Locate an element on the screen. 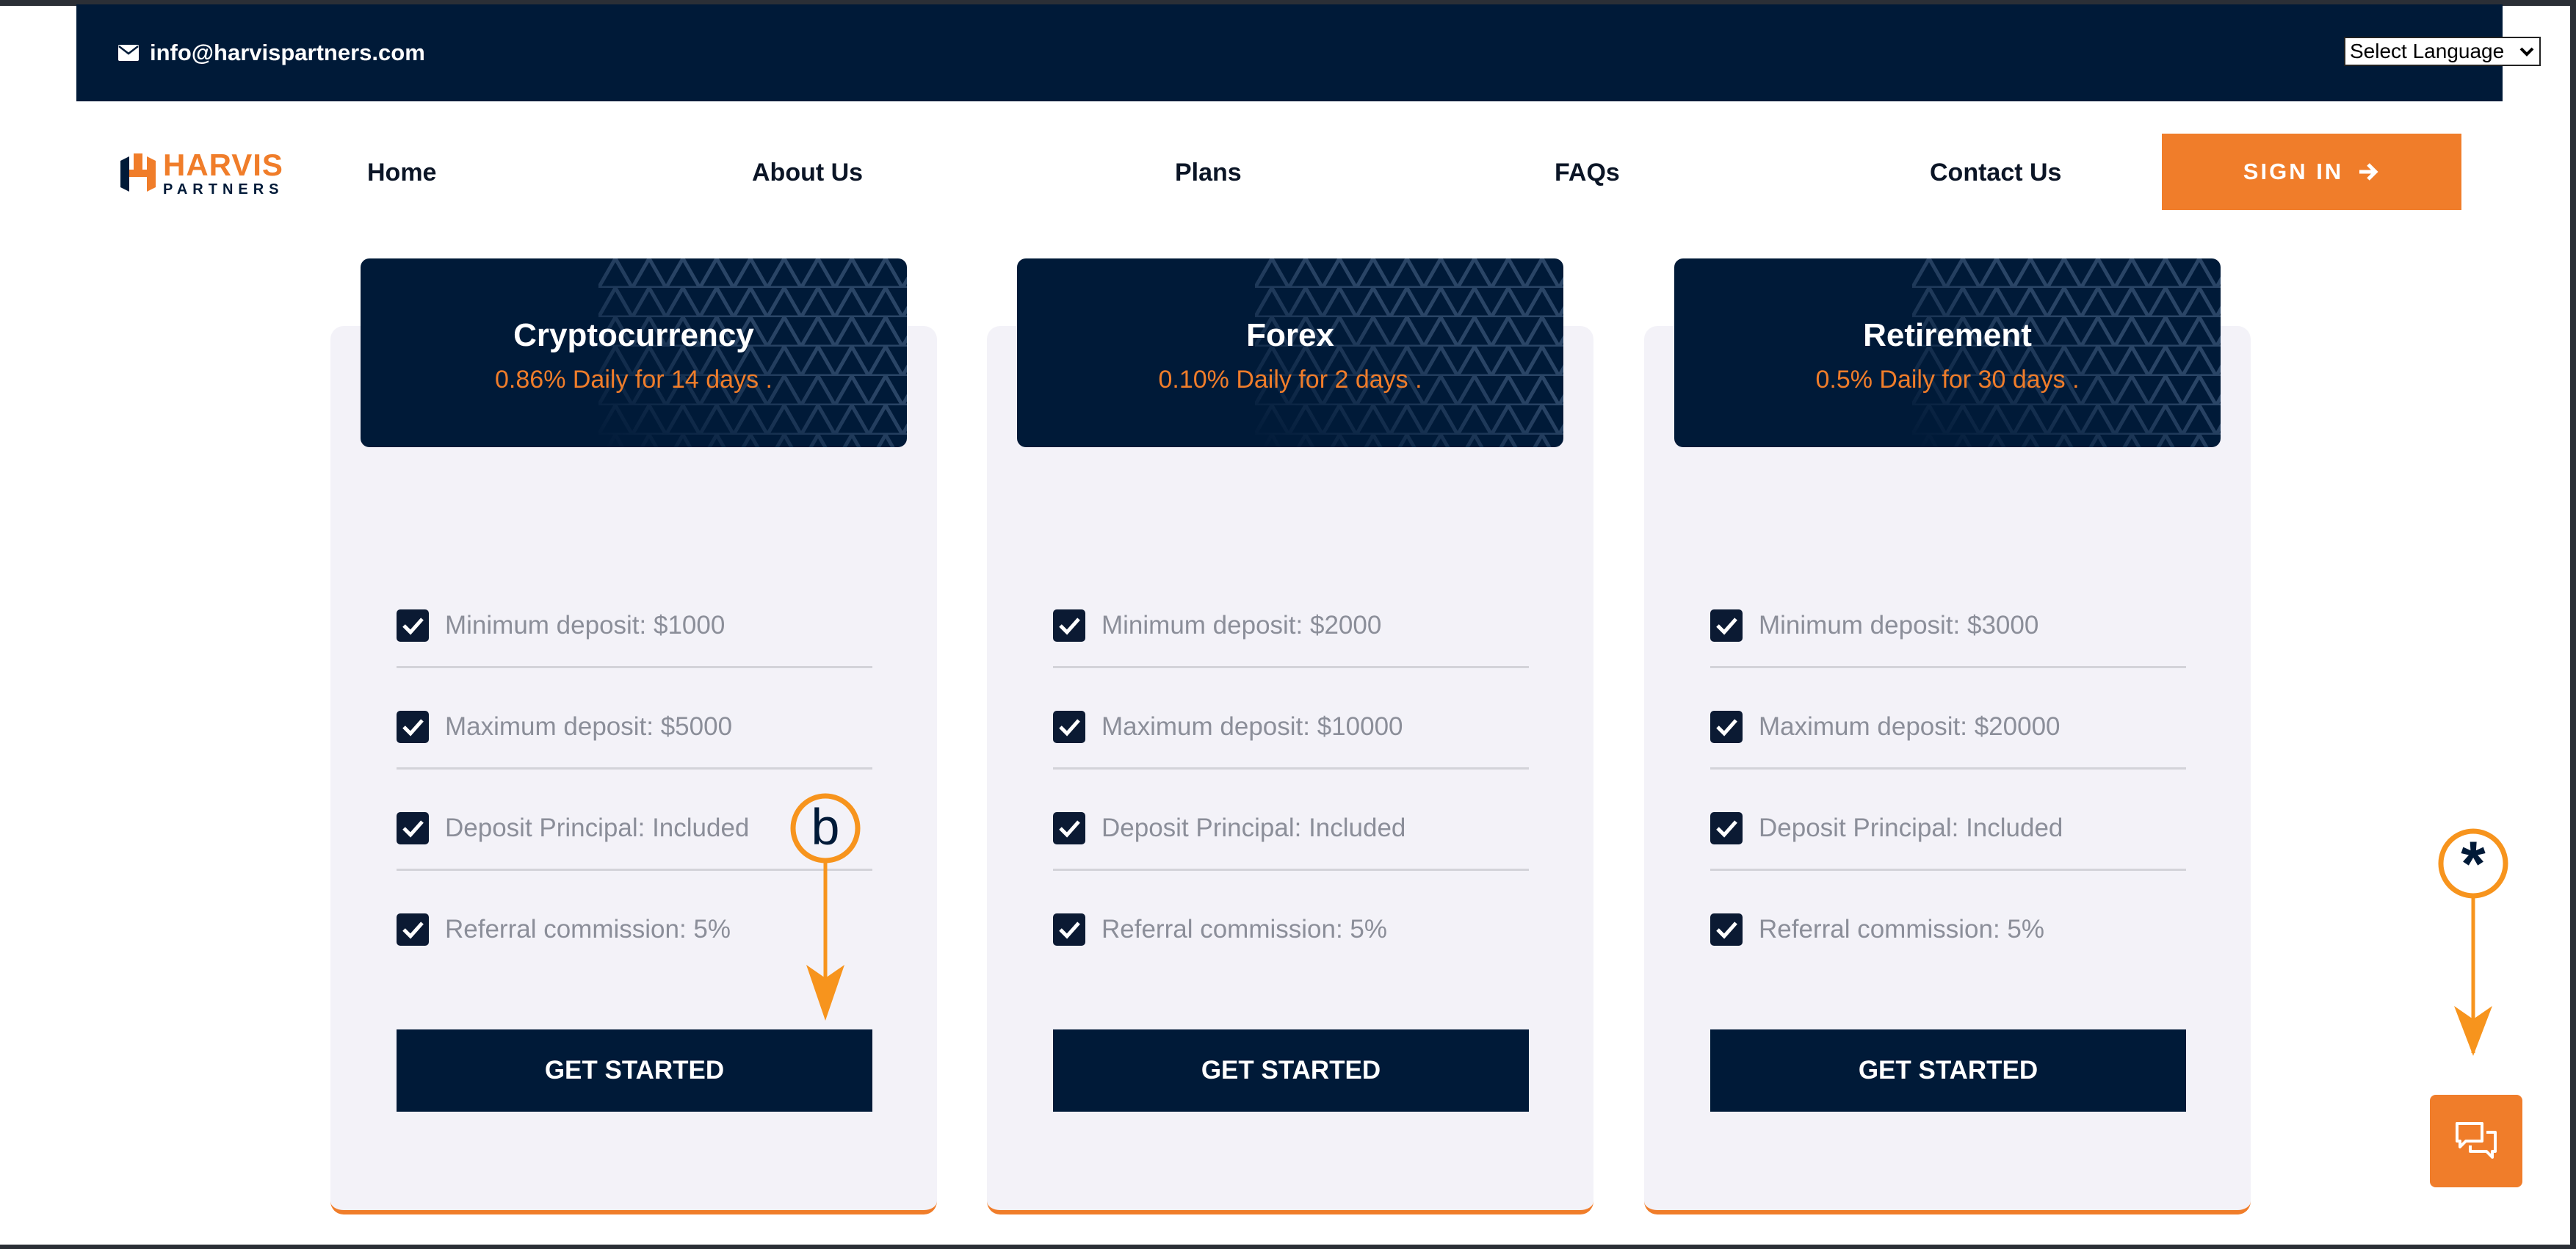  plan-rate: 0.5% Daily for 30 days . is located at coordinates (1947, 380).